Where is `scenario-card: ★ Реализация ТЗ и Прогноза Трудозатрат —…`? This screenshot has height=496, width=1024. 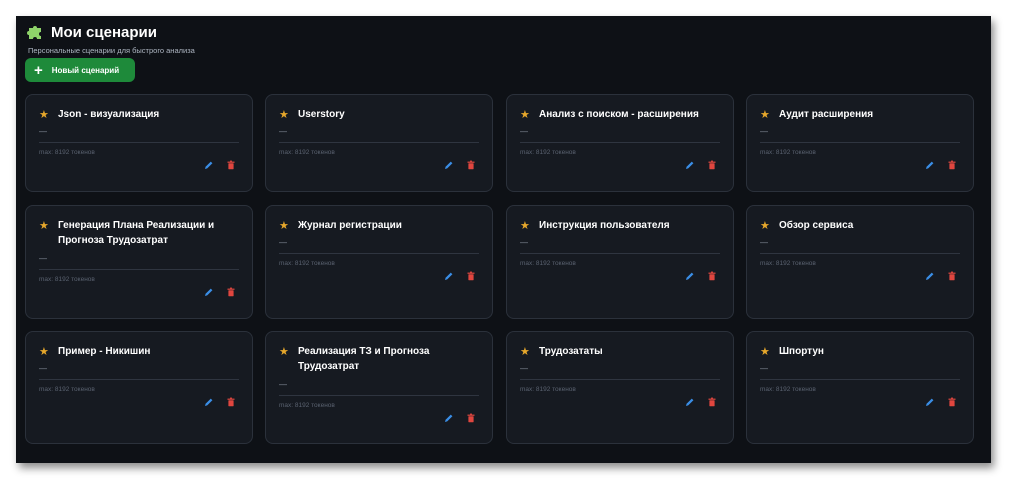 scenario-card: ★ Реализация ТЗ и Прогноза Трудозатрат —… is located at coordinates (379, 387).